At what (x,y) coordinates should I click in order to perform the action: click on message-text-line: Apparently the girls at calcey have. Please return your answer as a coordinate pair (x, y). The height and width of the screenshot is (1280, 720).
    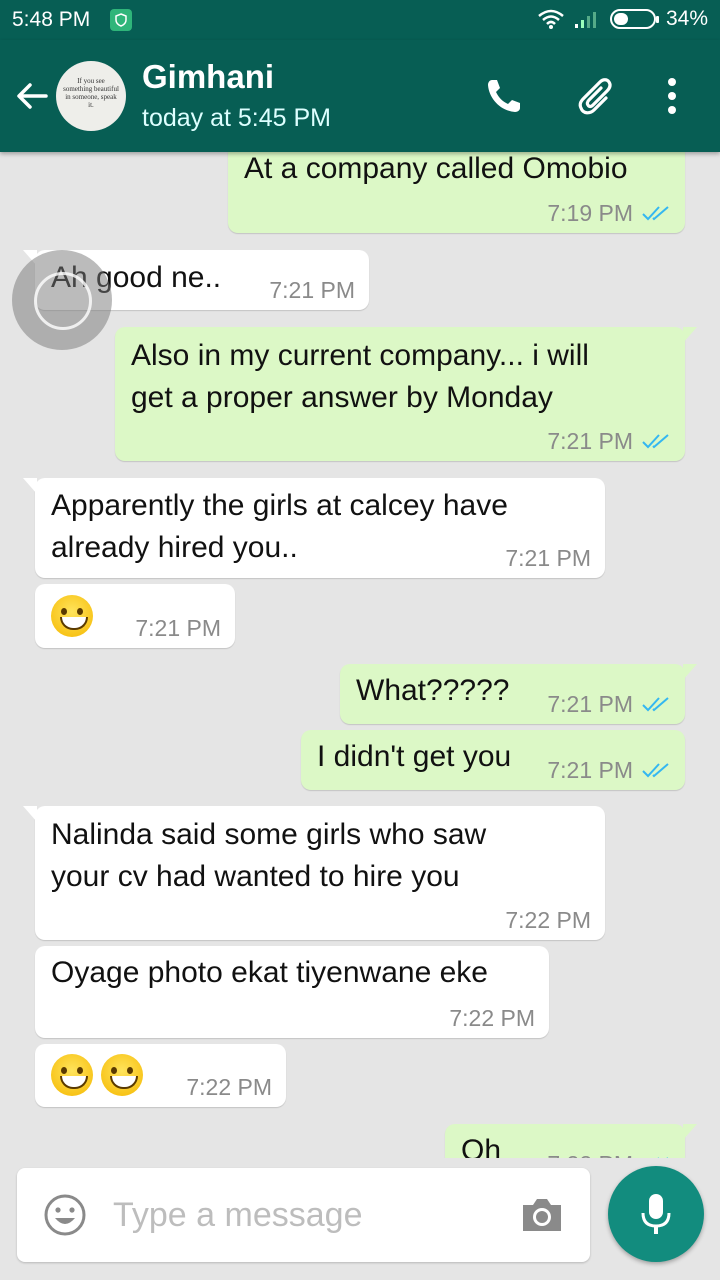
    Looking at the image, I should click on (279, 505).